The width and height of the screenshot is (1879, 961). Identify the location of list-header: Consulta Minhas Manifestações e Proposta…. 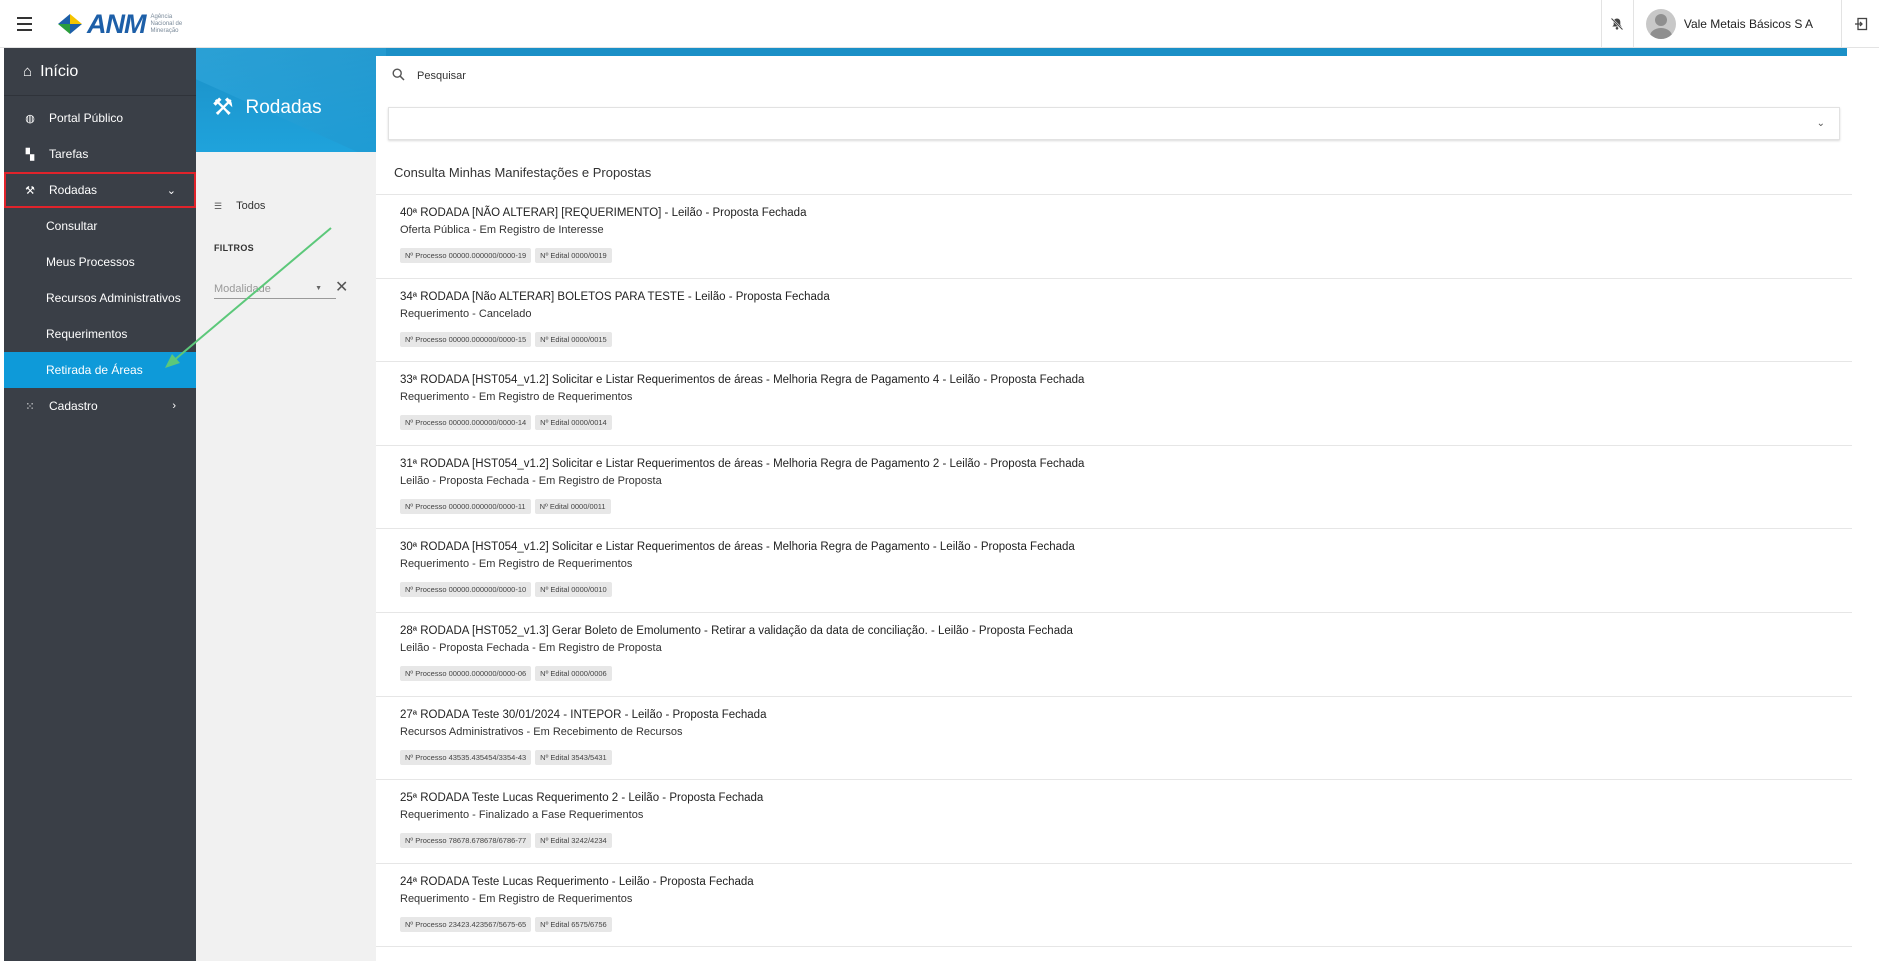
(1114, 172).